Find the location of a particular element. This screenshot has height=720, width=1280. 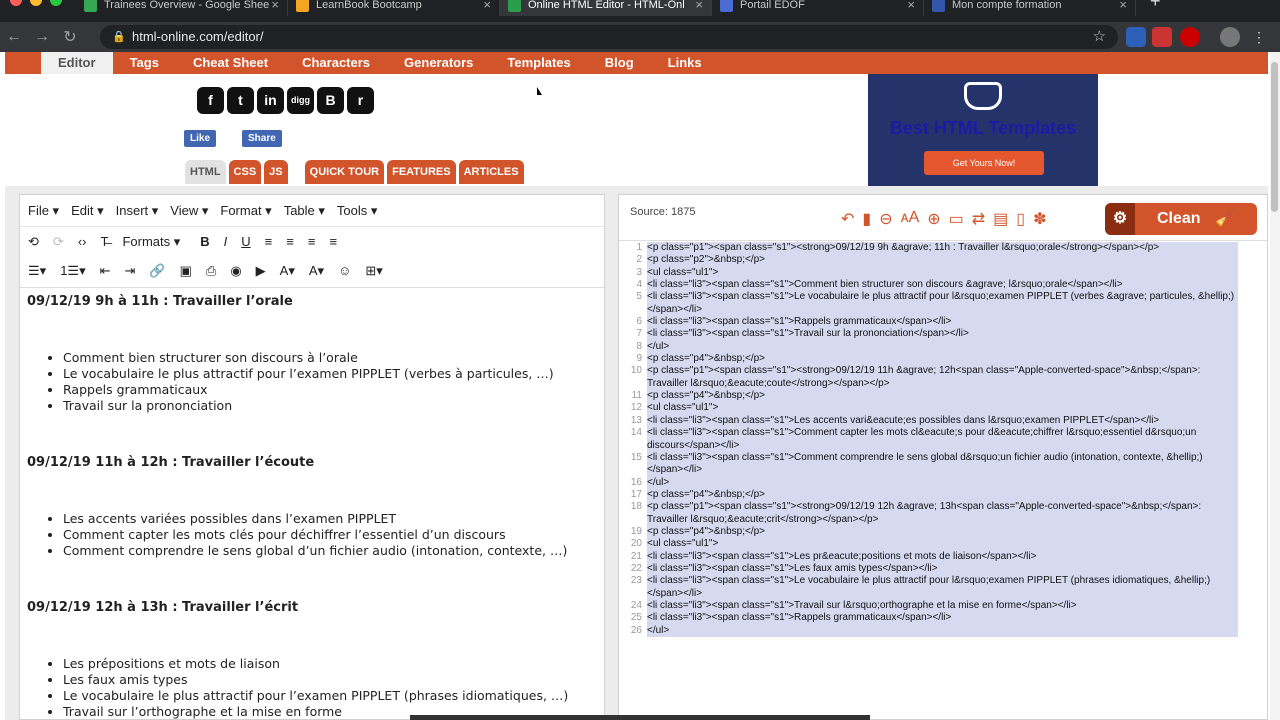

nav-item-tags: Tags is located at coordinates (144, 63).